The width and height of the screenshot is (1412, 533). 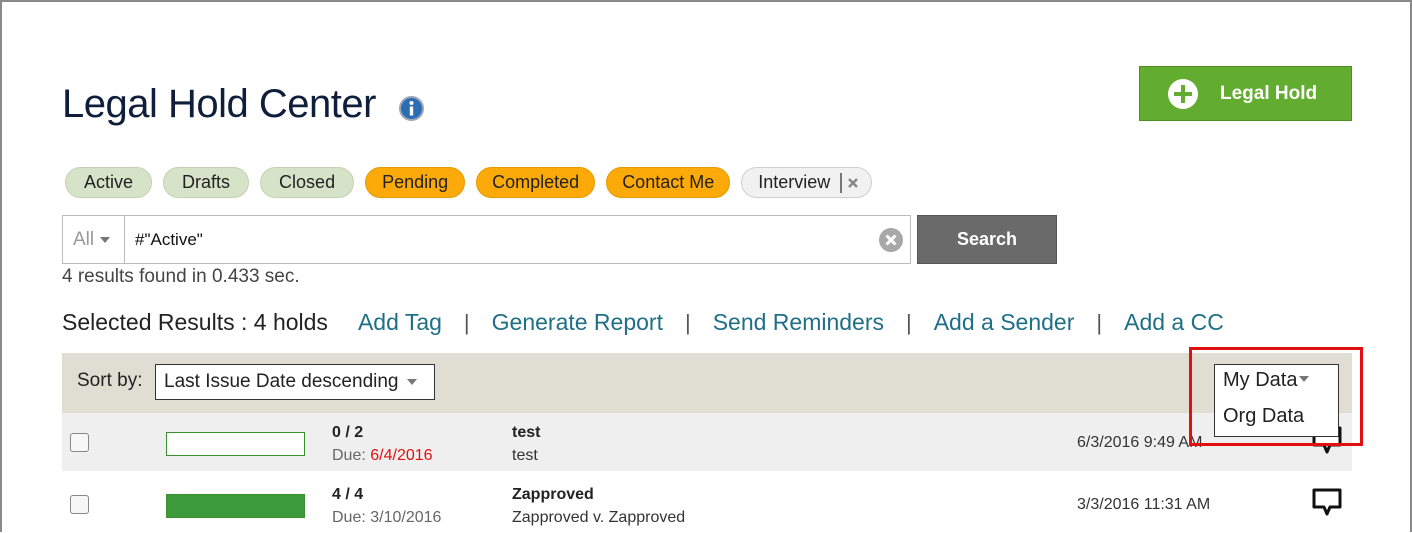 I want to click on search-scope-dropdown: All, so click(x=94, y=239).